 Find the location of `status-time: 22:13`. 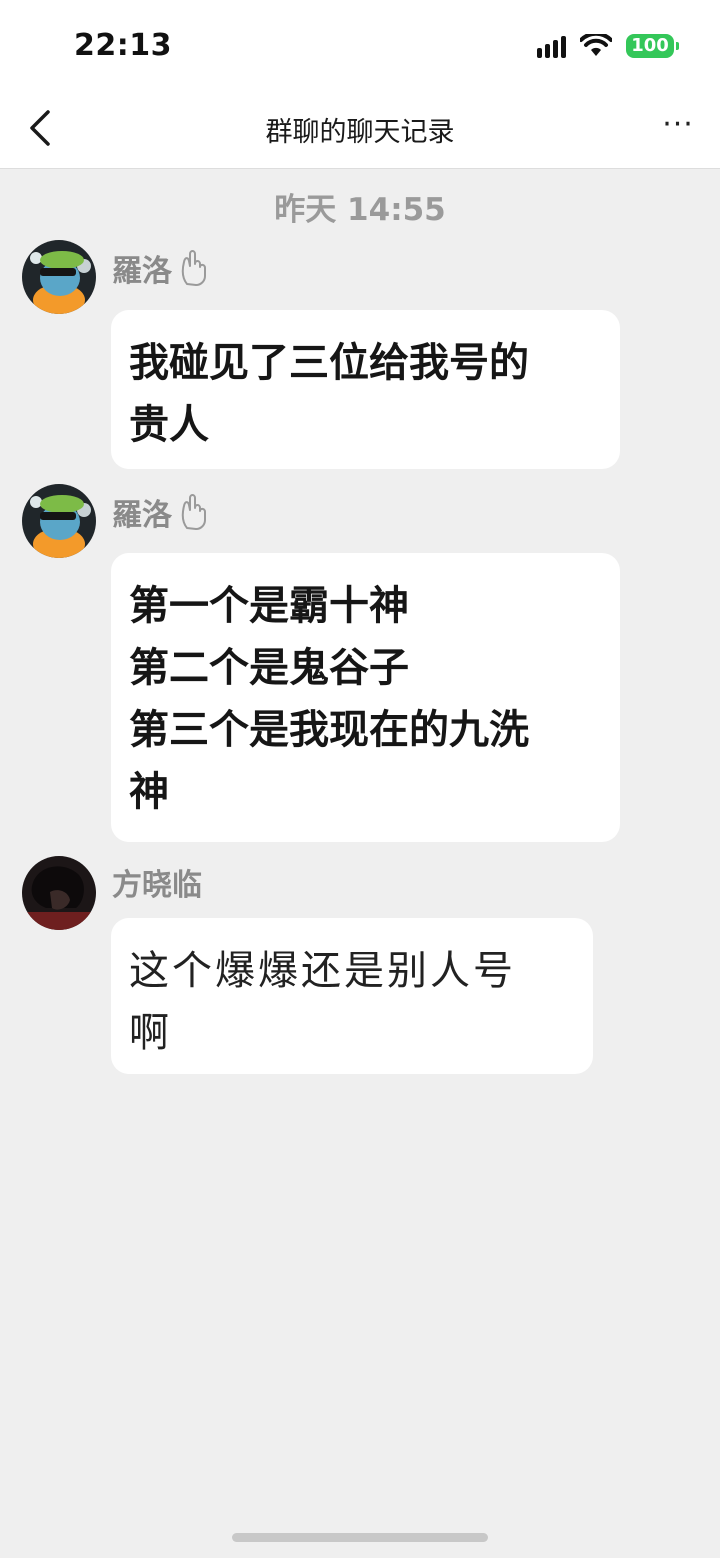

status-time: 22:13 is located at coordinates (123, 45).